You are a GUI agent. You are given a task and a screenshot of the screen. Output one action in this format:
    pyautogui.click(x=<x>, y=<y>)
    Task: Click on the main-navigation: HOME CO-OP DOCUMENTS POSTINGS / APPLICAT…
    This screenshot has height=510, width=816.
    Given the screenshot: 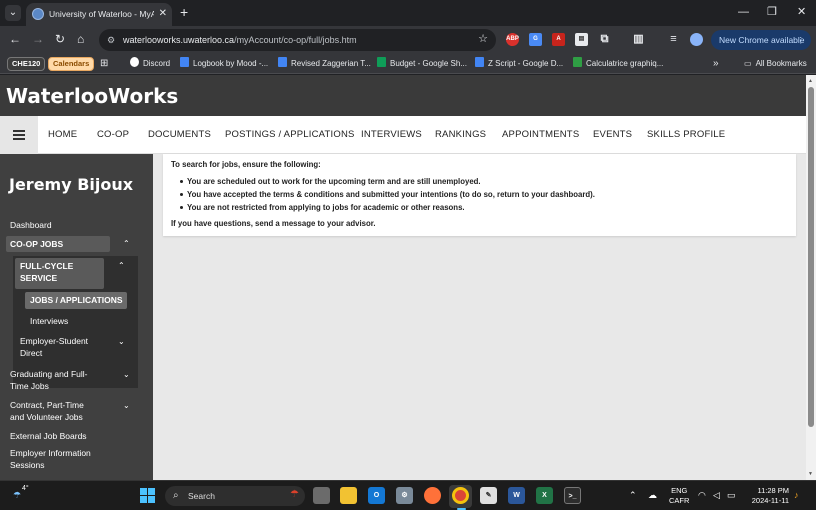 What is the action you would take?
    pyautogui.click(x=403, y=135)
    